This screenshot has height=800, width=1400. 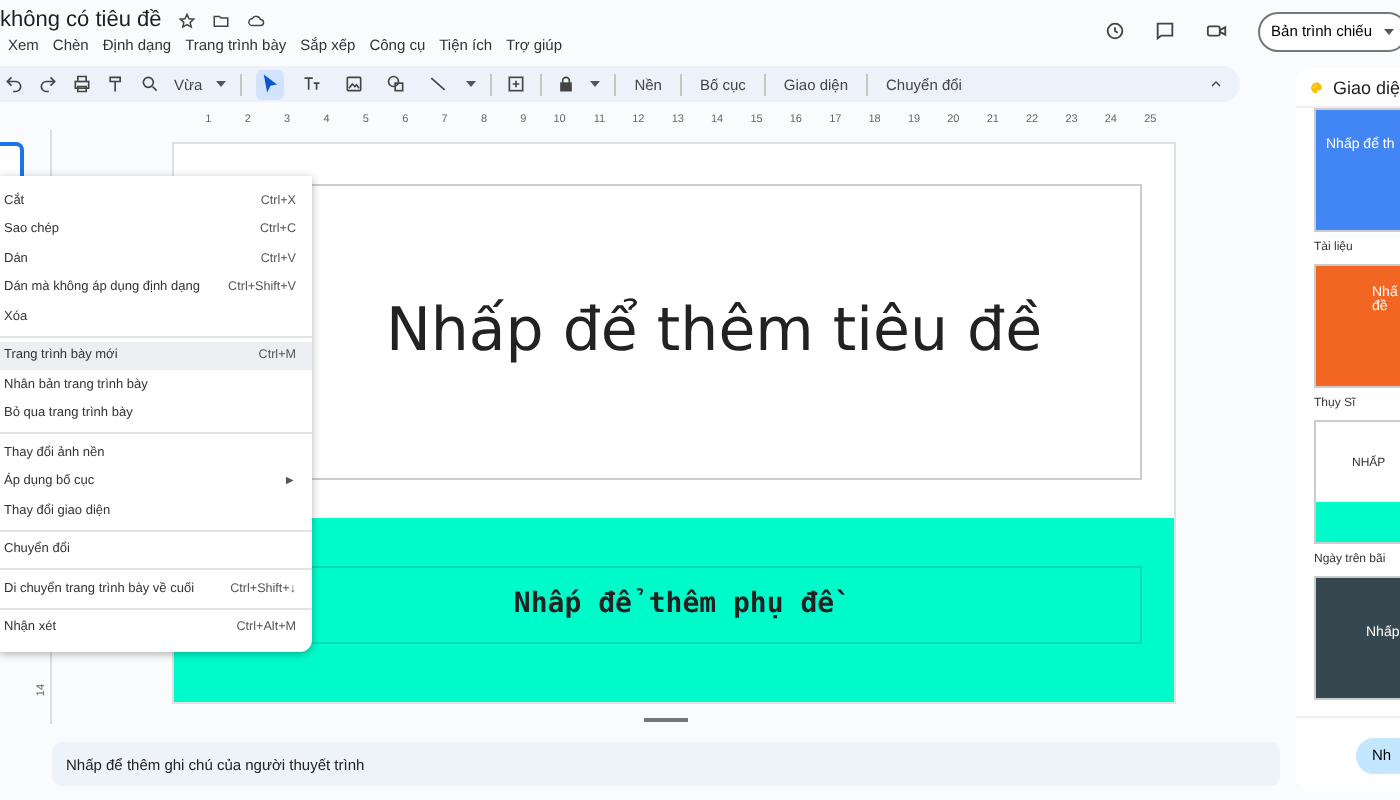 I want to click on slide-subtitle: Nhấp để thêm phụ đề, so click(x=674, y=605).